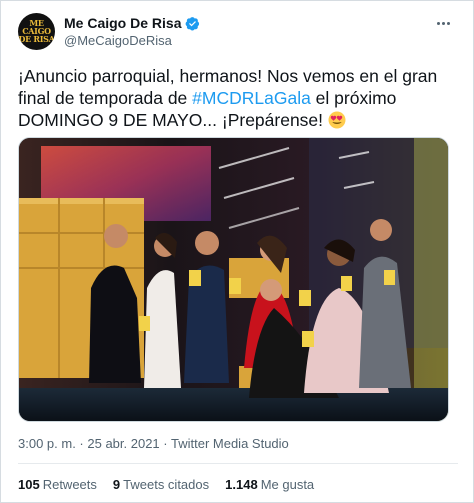 This screenshot has height=503, width=474. What do you see at coordinates (29, 484) in the screenshot?
I see `retweets-count: 105` at bounding box center [29, 484].